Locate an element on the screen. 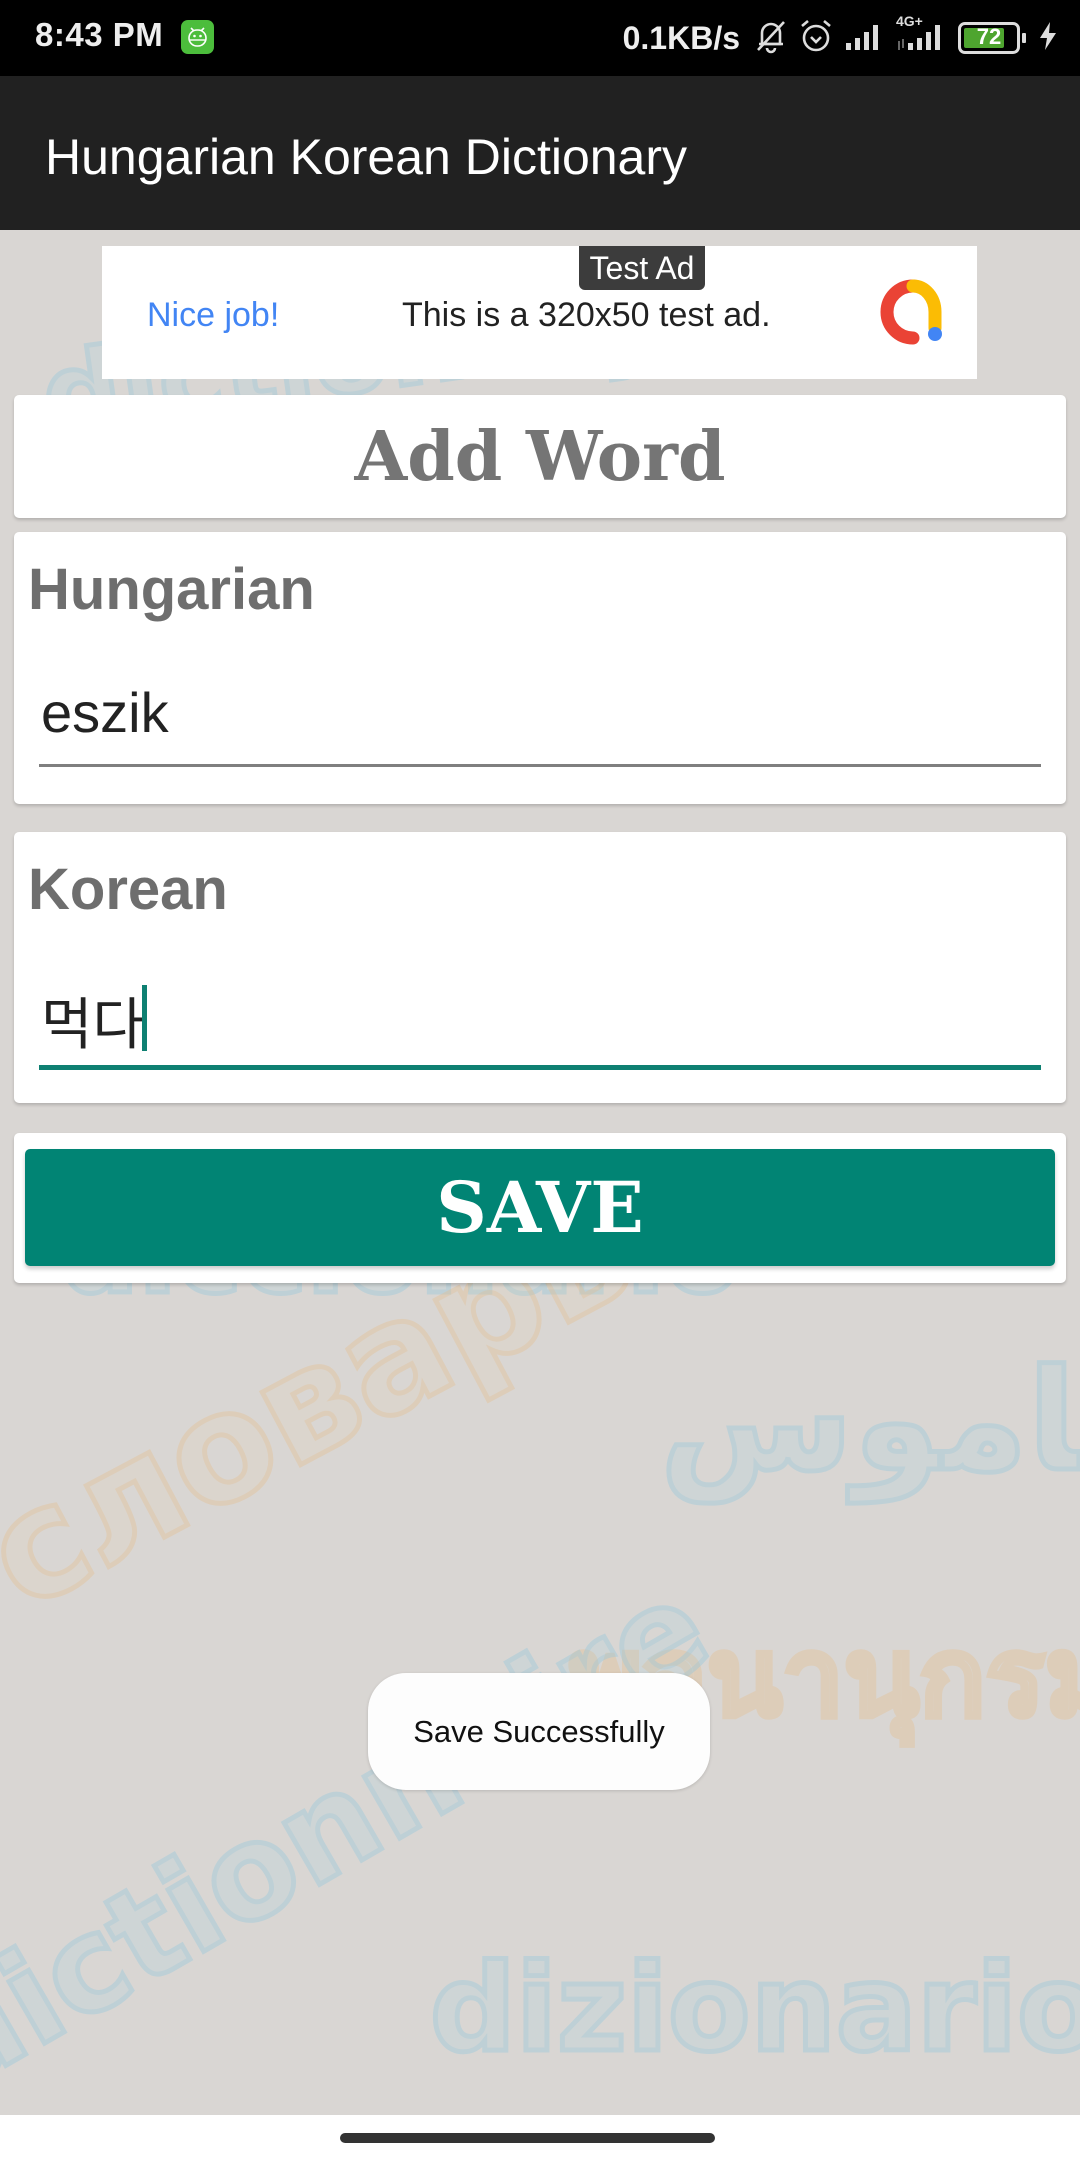 The width and height of the screenshot is (1080, 2160). status-bar: 8:43 PM 0.1KB/s 4G+ 72 is located at coordinates (540, 38).